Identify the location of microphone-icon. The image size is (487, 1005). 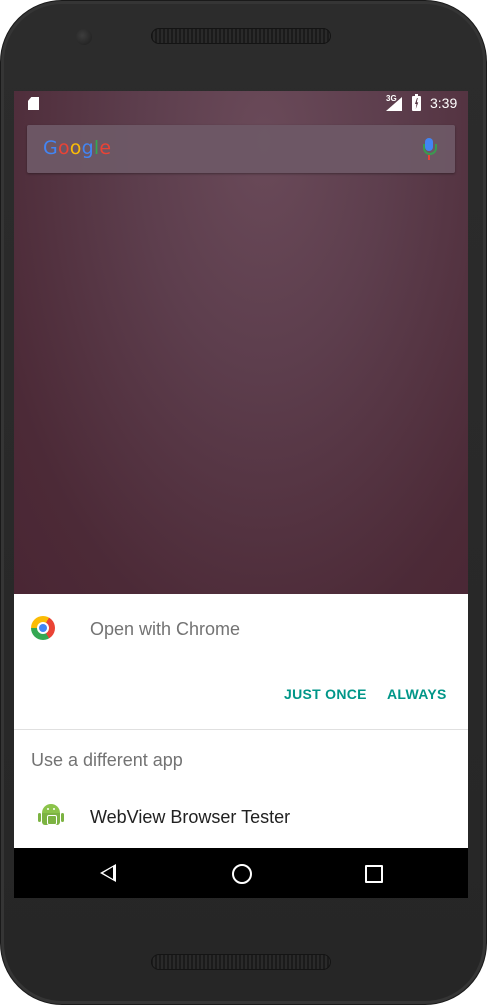
(430, 149).